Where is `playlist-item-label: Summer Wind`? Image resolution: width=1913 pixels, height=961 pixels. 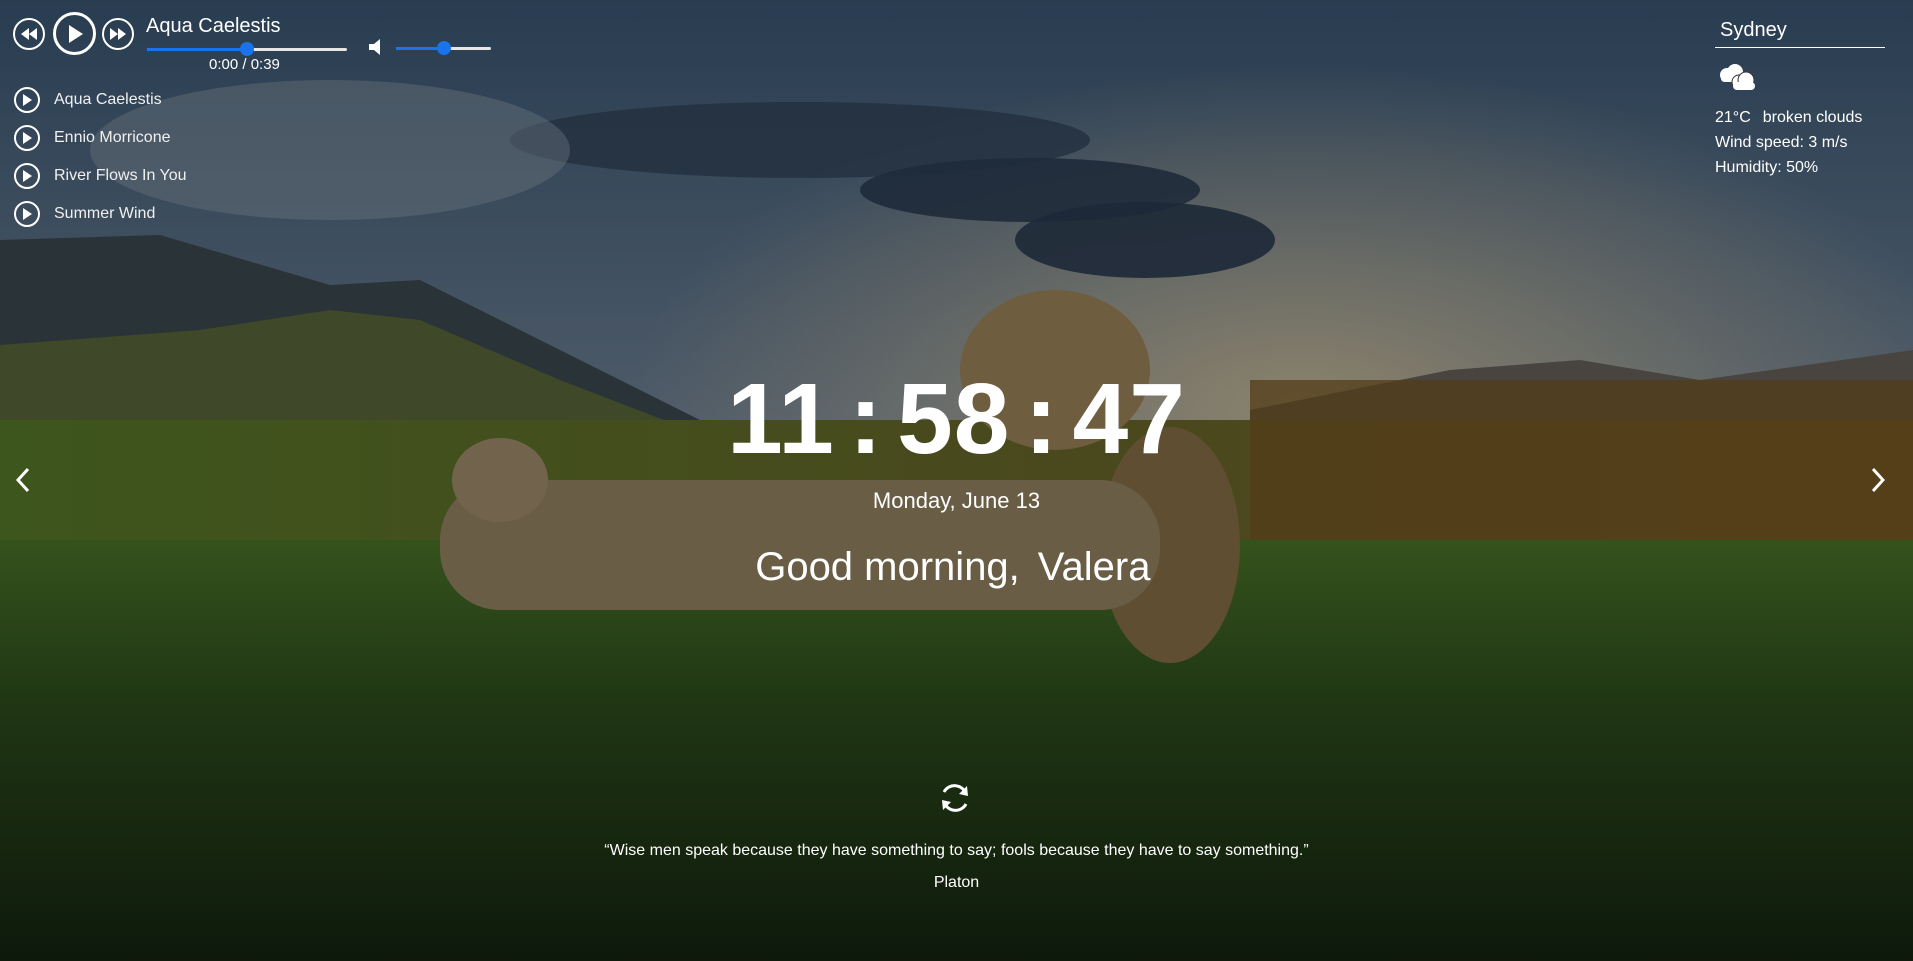 playlist-item-label: Summer Wind is located at coordinates (105, 213).